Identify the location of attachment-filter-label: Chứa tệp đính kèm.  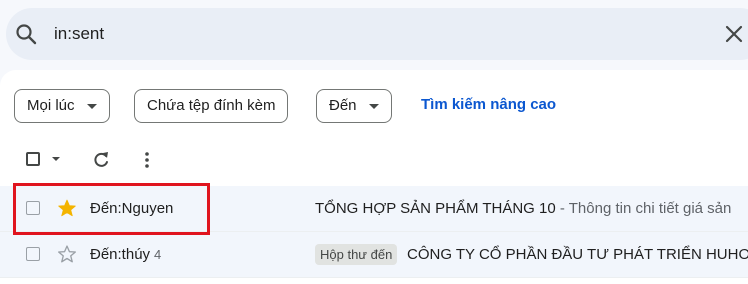
(211, 105).